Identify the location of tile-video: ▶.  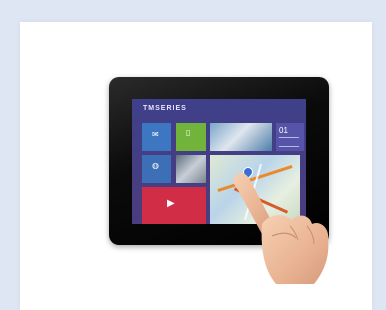
(174, 205).